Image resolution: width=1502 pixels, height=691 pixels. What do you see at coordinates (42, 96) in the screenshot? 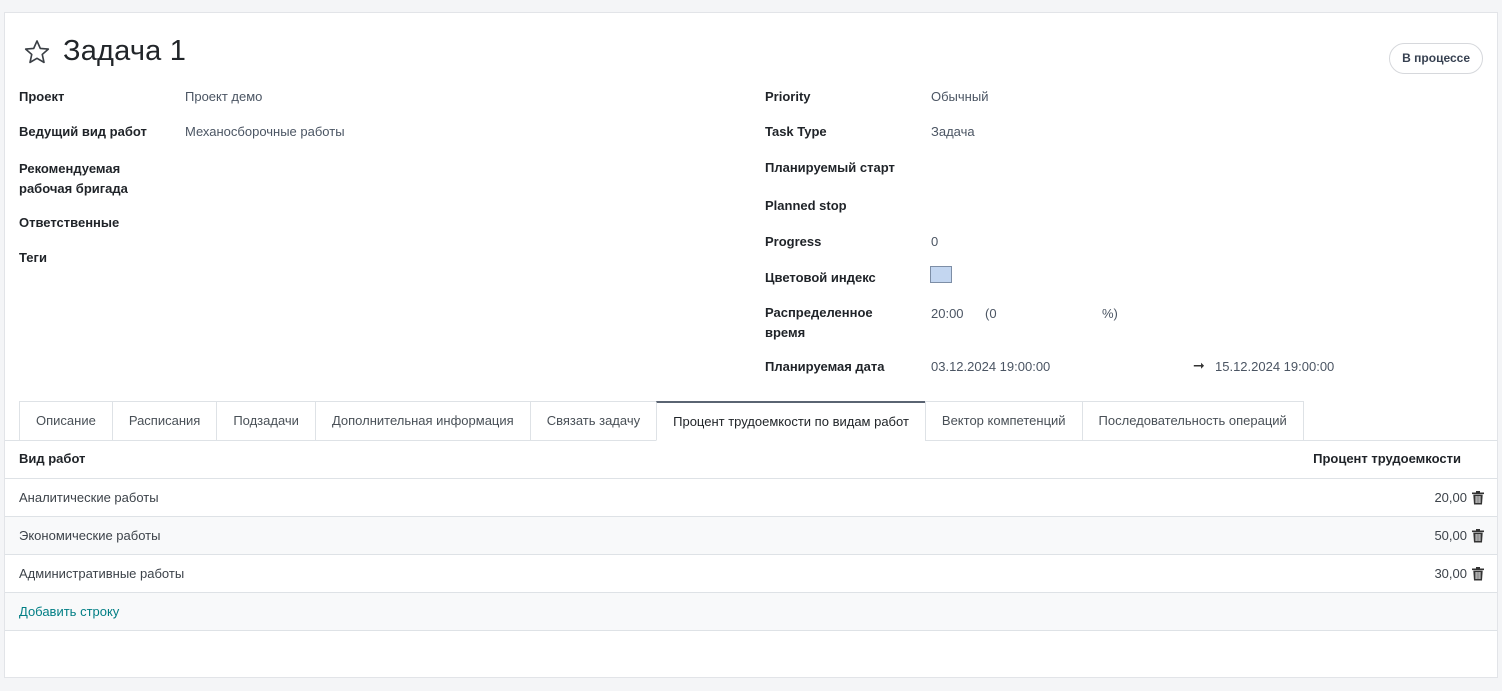
I see `project-label: Проект` at bounding box center [42, 96].